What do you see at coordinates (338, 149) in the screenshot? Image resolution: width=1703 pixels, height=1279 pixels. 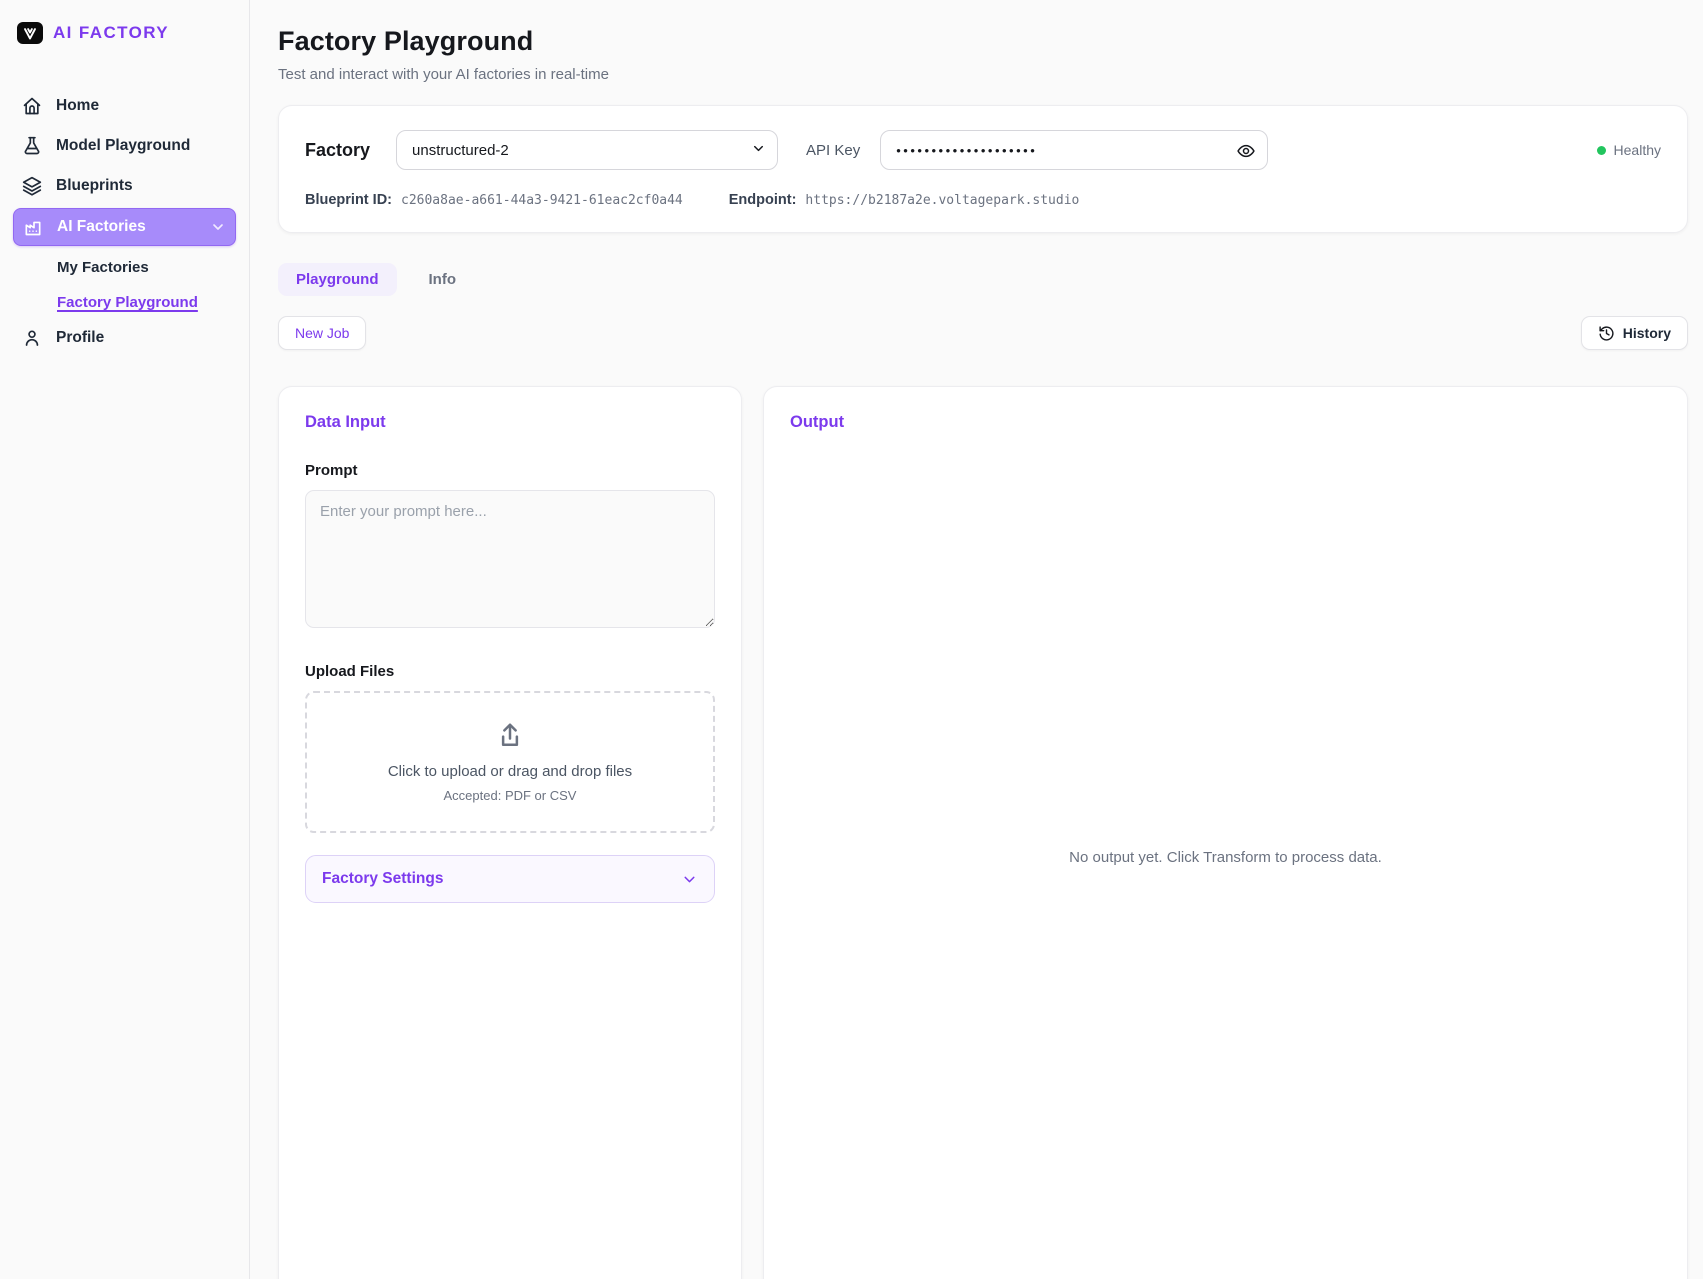 I see `factory-label: Factory` at bounding box center [338, 149].